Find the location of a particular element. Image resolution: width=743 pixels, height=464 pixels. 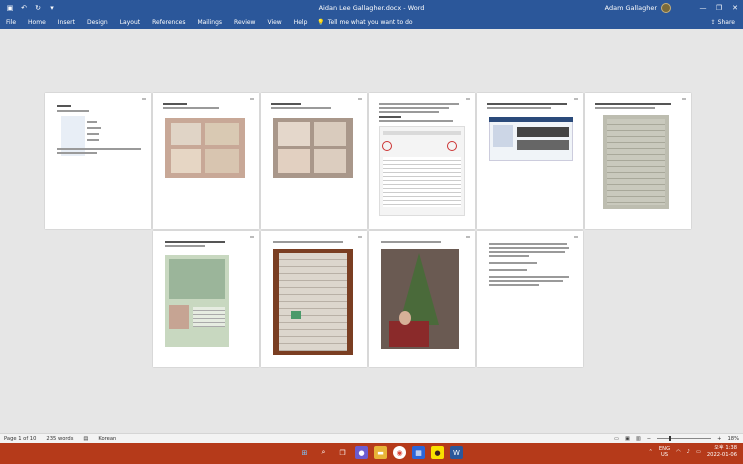

tell-me-search: 💡 Tell me what you want to do is located at coordinates (364, 22).